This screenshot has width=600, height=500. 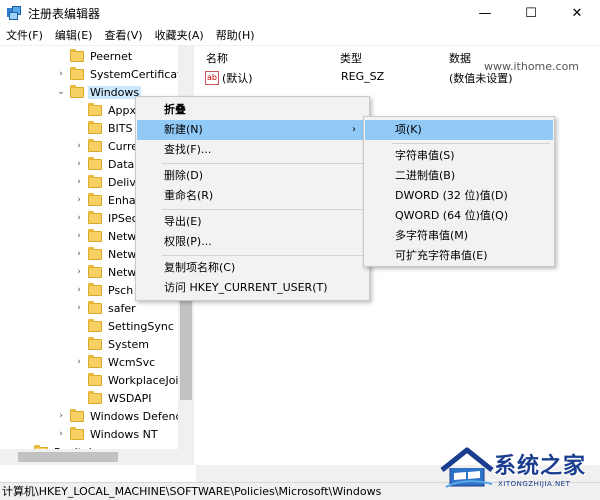 I want to click on tree-item: Appx, so click(x=106, y=110).